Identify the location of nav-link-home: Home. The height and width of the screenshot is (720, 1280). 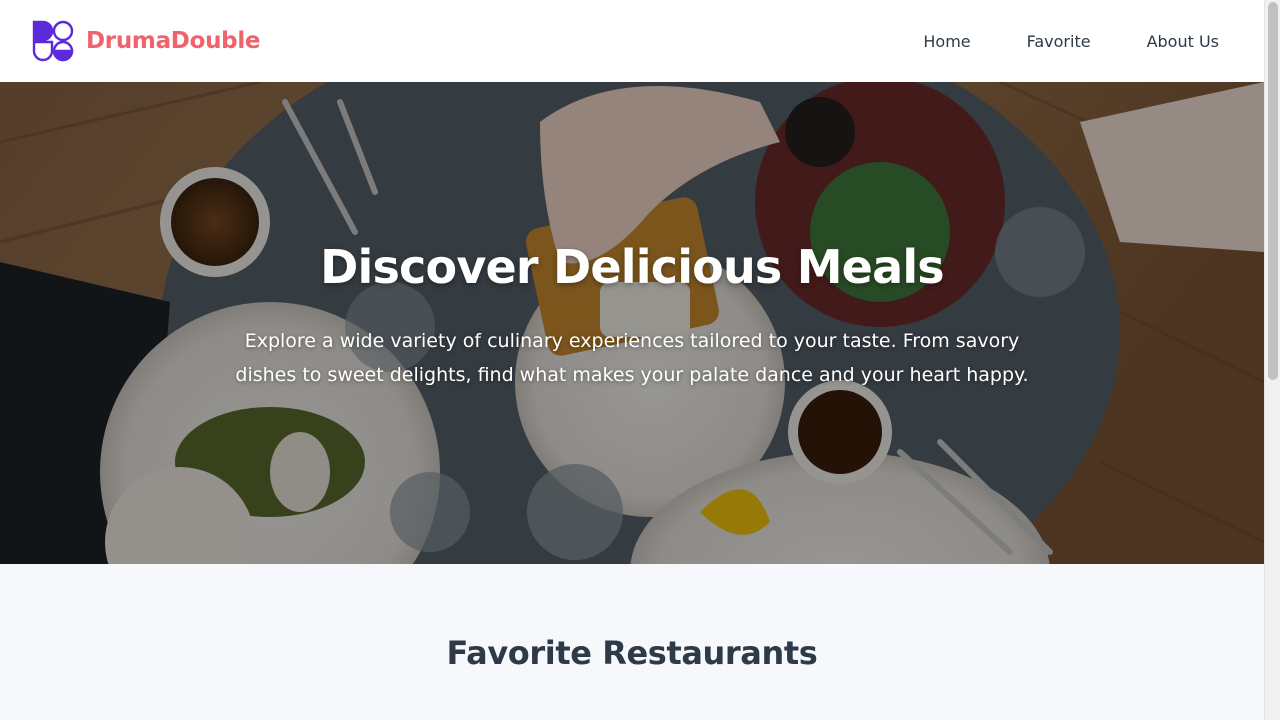
(946, 41).